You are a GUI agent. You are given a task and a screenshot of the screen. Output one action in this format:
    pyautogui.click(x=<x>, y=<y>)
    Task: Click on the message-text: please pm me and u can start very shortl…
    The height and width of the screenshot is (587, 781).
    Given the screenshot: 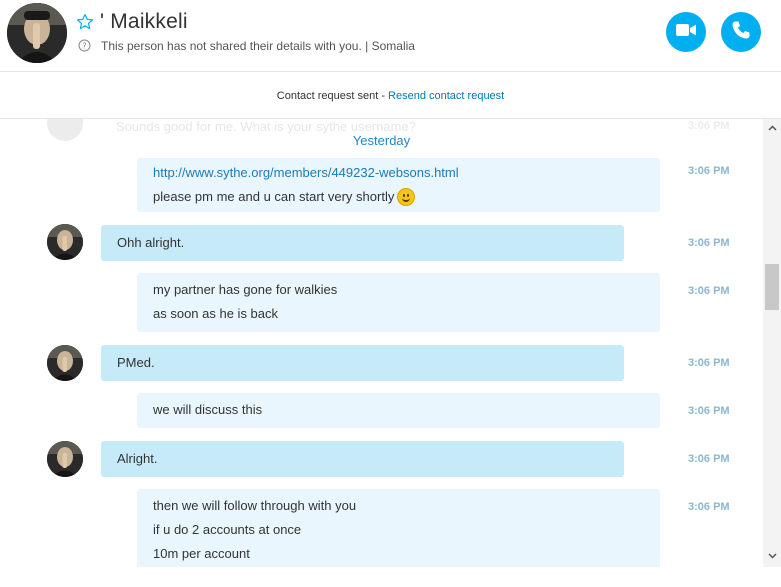 What is the action you would take?
    pyautogui.click(x=274, y=196)
    